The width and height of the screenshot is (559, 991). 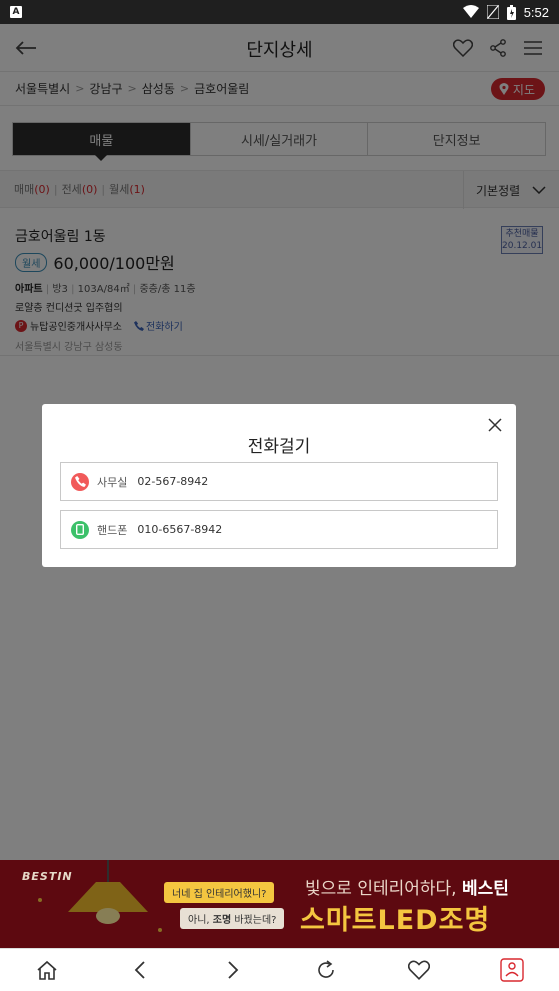 What do you see at coordinates (511, 12) in the screenshot?
I see `battery-icon` at bounding box center [511, 12].